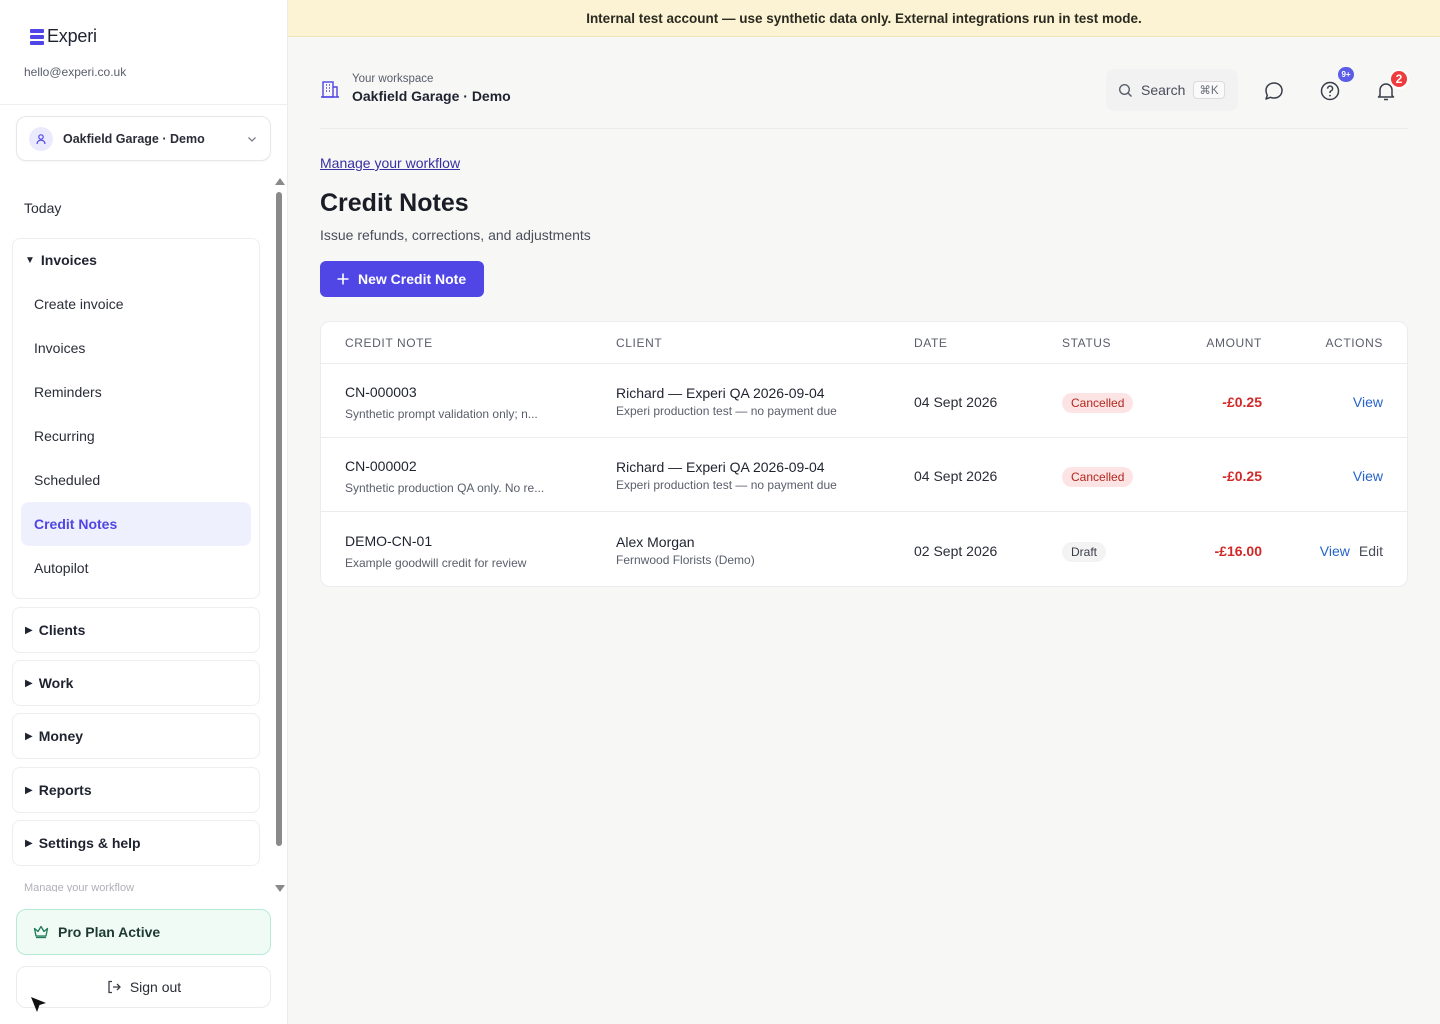 The height and width of the screenshot is (1024, 1440). What do you see at coordinates (109, 932) in the screenshot?
I see `pro-plan-label: Pro Plan Active` at bounding box center [109, 932].